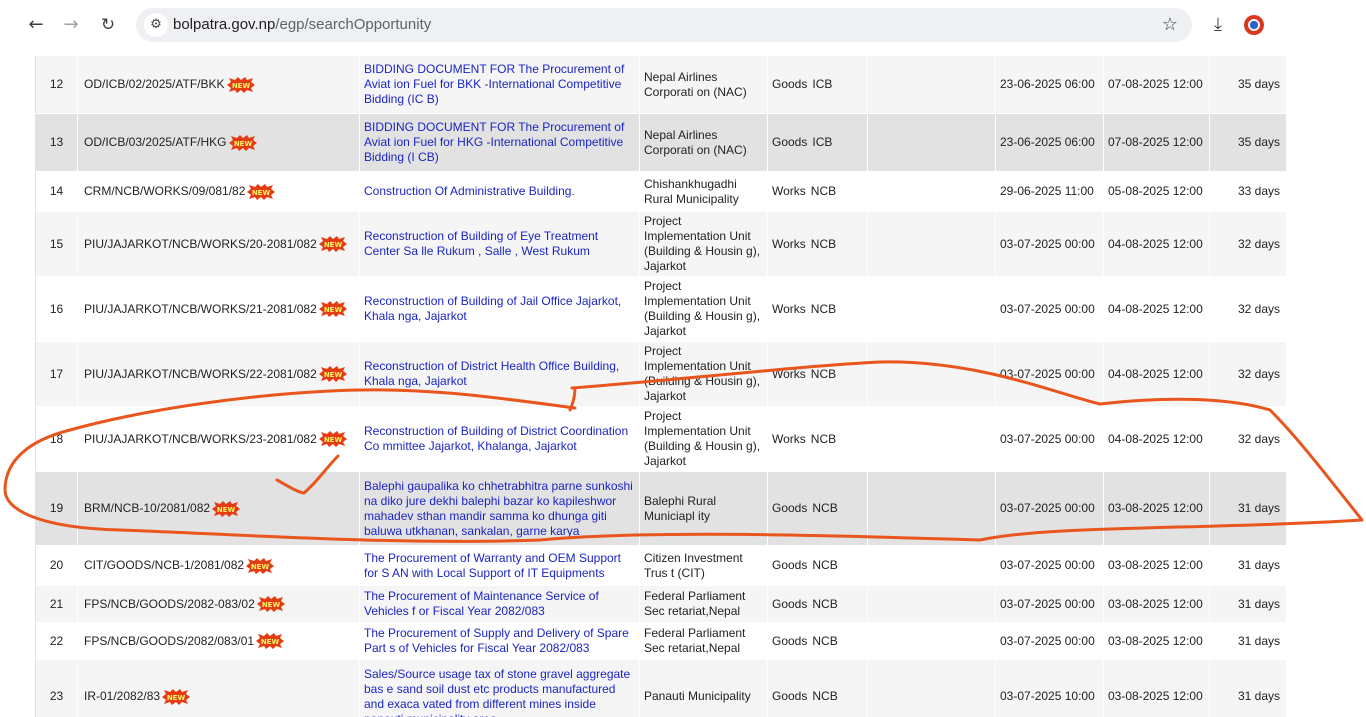 The width and height of the screenshot is (1366, 717). Describe the element at coordinates (164, 565) in the screenshot. I see `row-reference-number-text: CIT/GOODS/NCB-1/2081/082` at that location.